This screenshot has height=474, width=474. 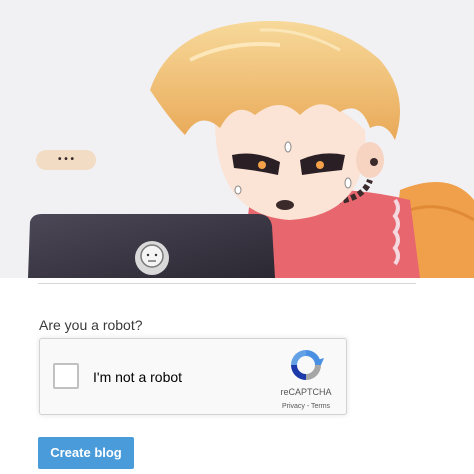 What do you see at coordinates (66, 159) in the screenshot?
I see `speech-bubble-text: • • •` at bounding box center [66, 159].